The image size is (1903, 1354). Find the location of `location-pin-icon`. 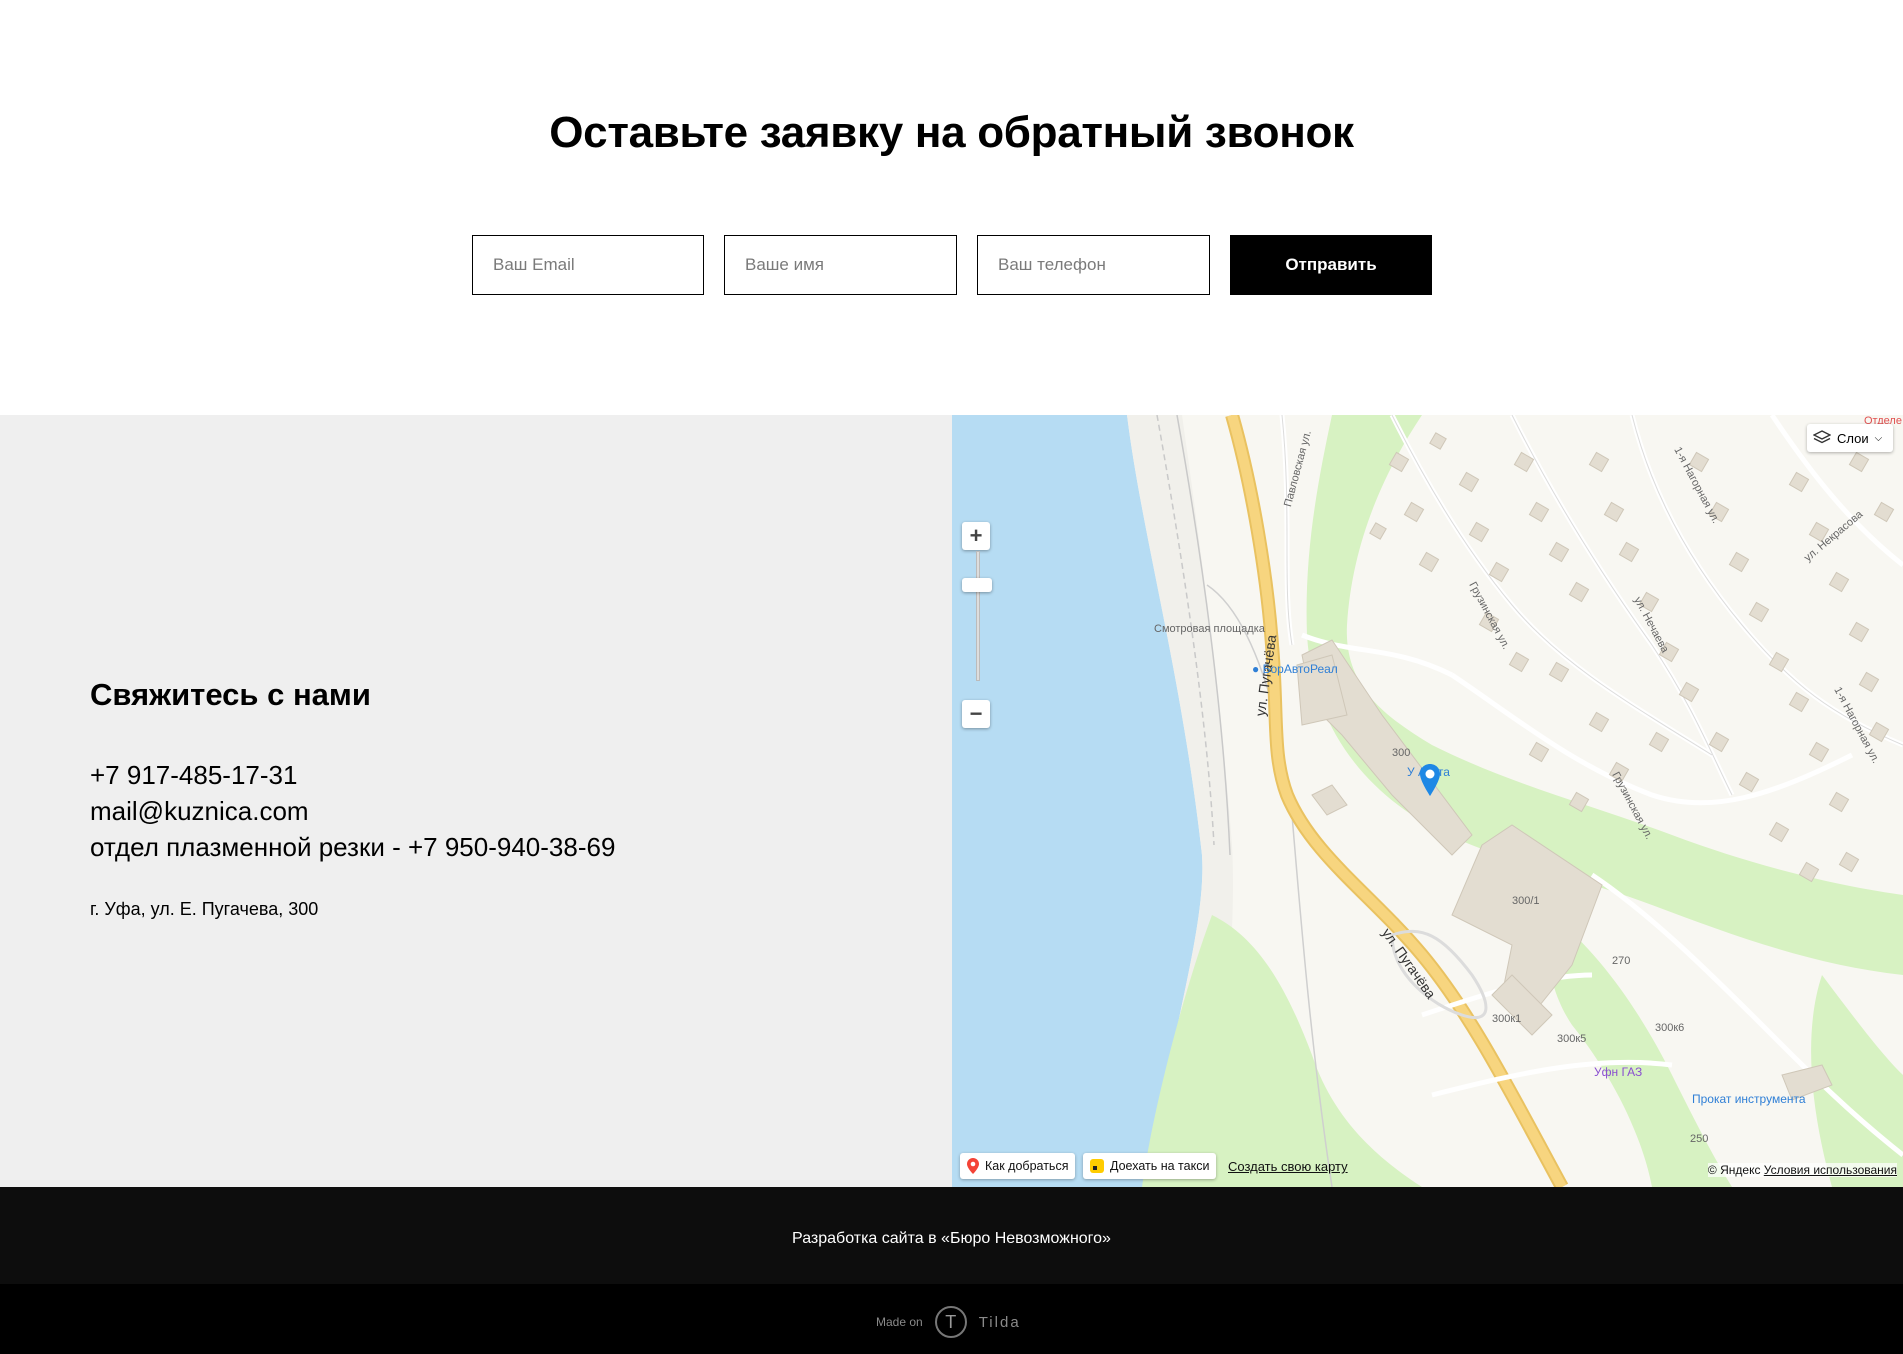

location-pin-icon is located at coordinates (1430, 780).